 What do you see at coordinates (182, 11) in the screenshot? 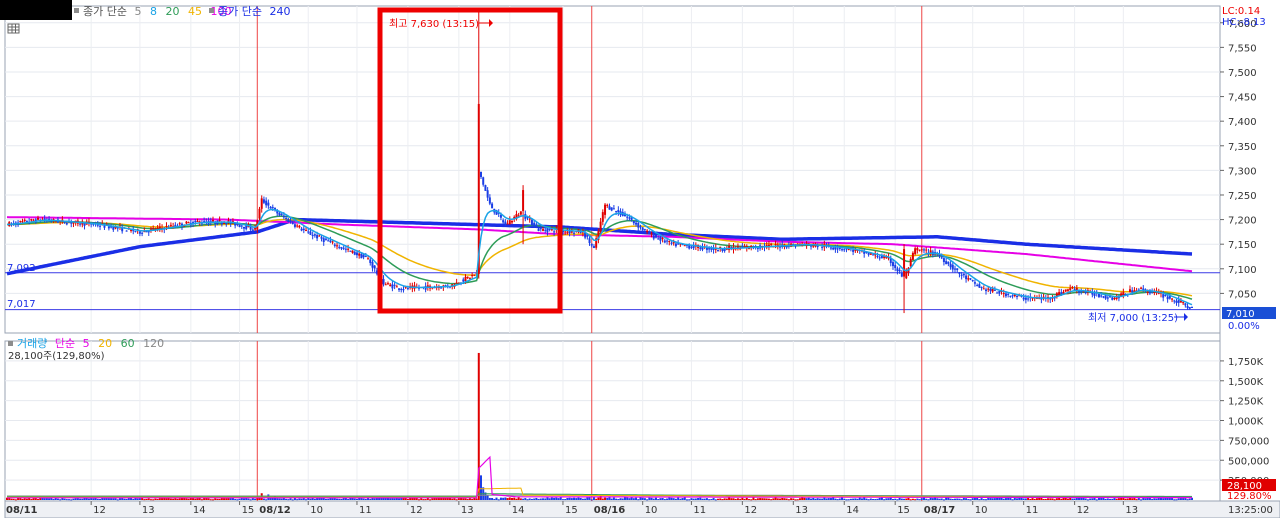
I see `price-legend: 종가 단순 5 8 20 45 100 종가 단순 240` at bounding box center [182, 11].